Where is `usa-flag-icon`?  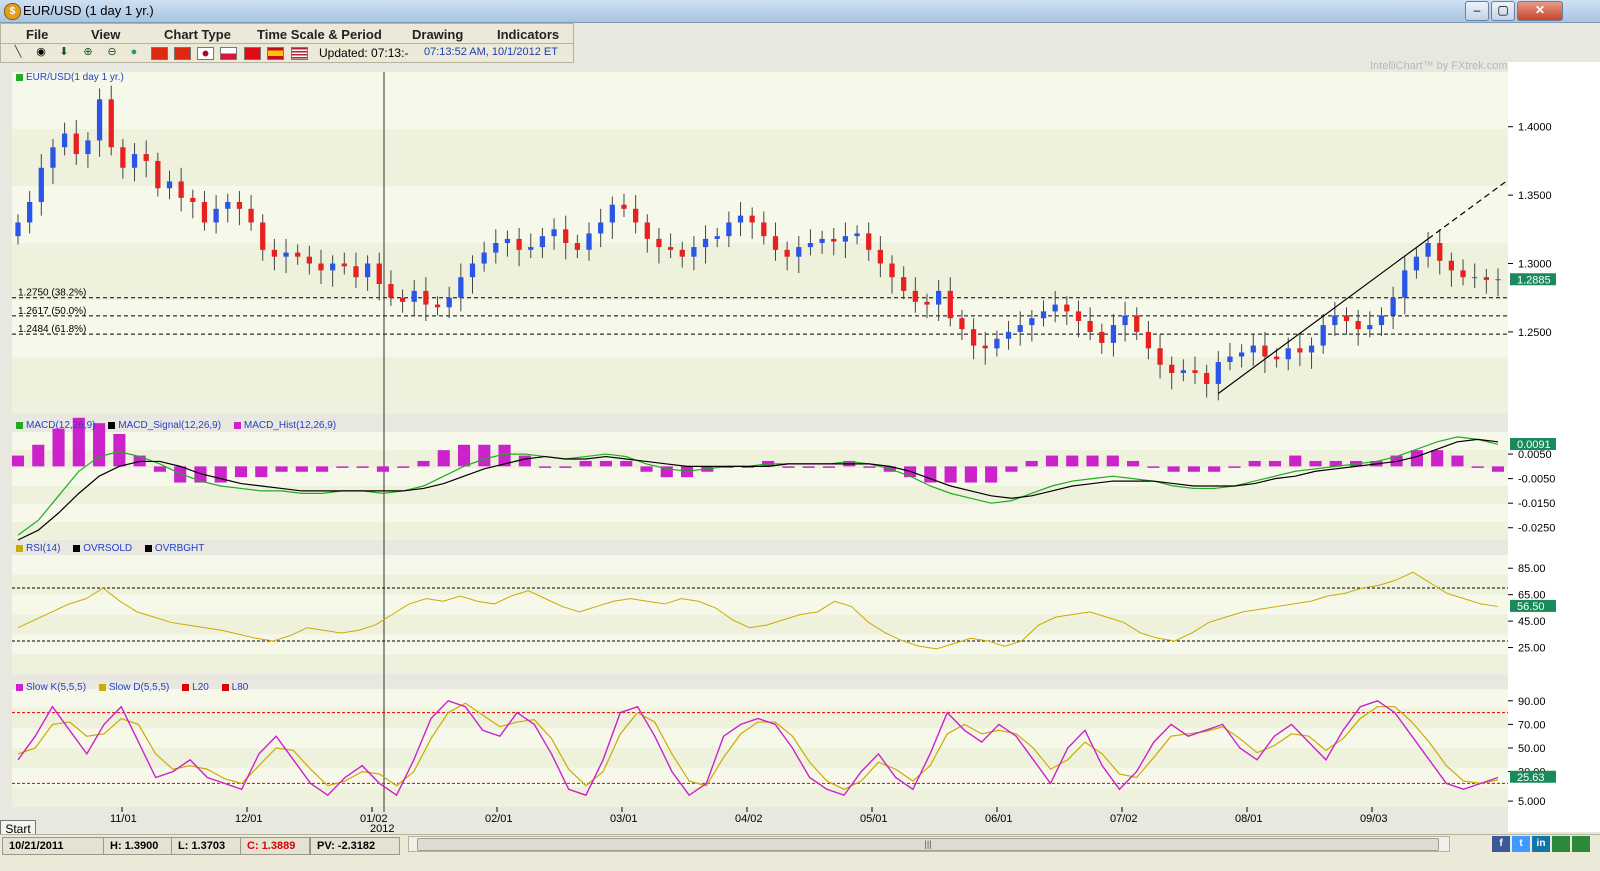 usa-flag-icon is located at coordinates (299, 53).